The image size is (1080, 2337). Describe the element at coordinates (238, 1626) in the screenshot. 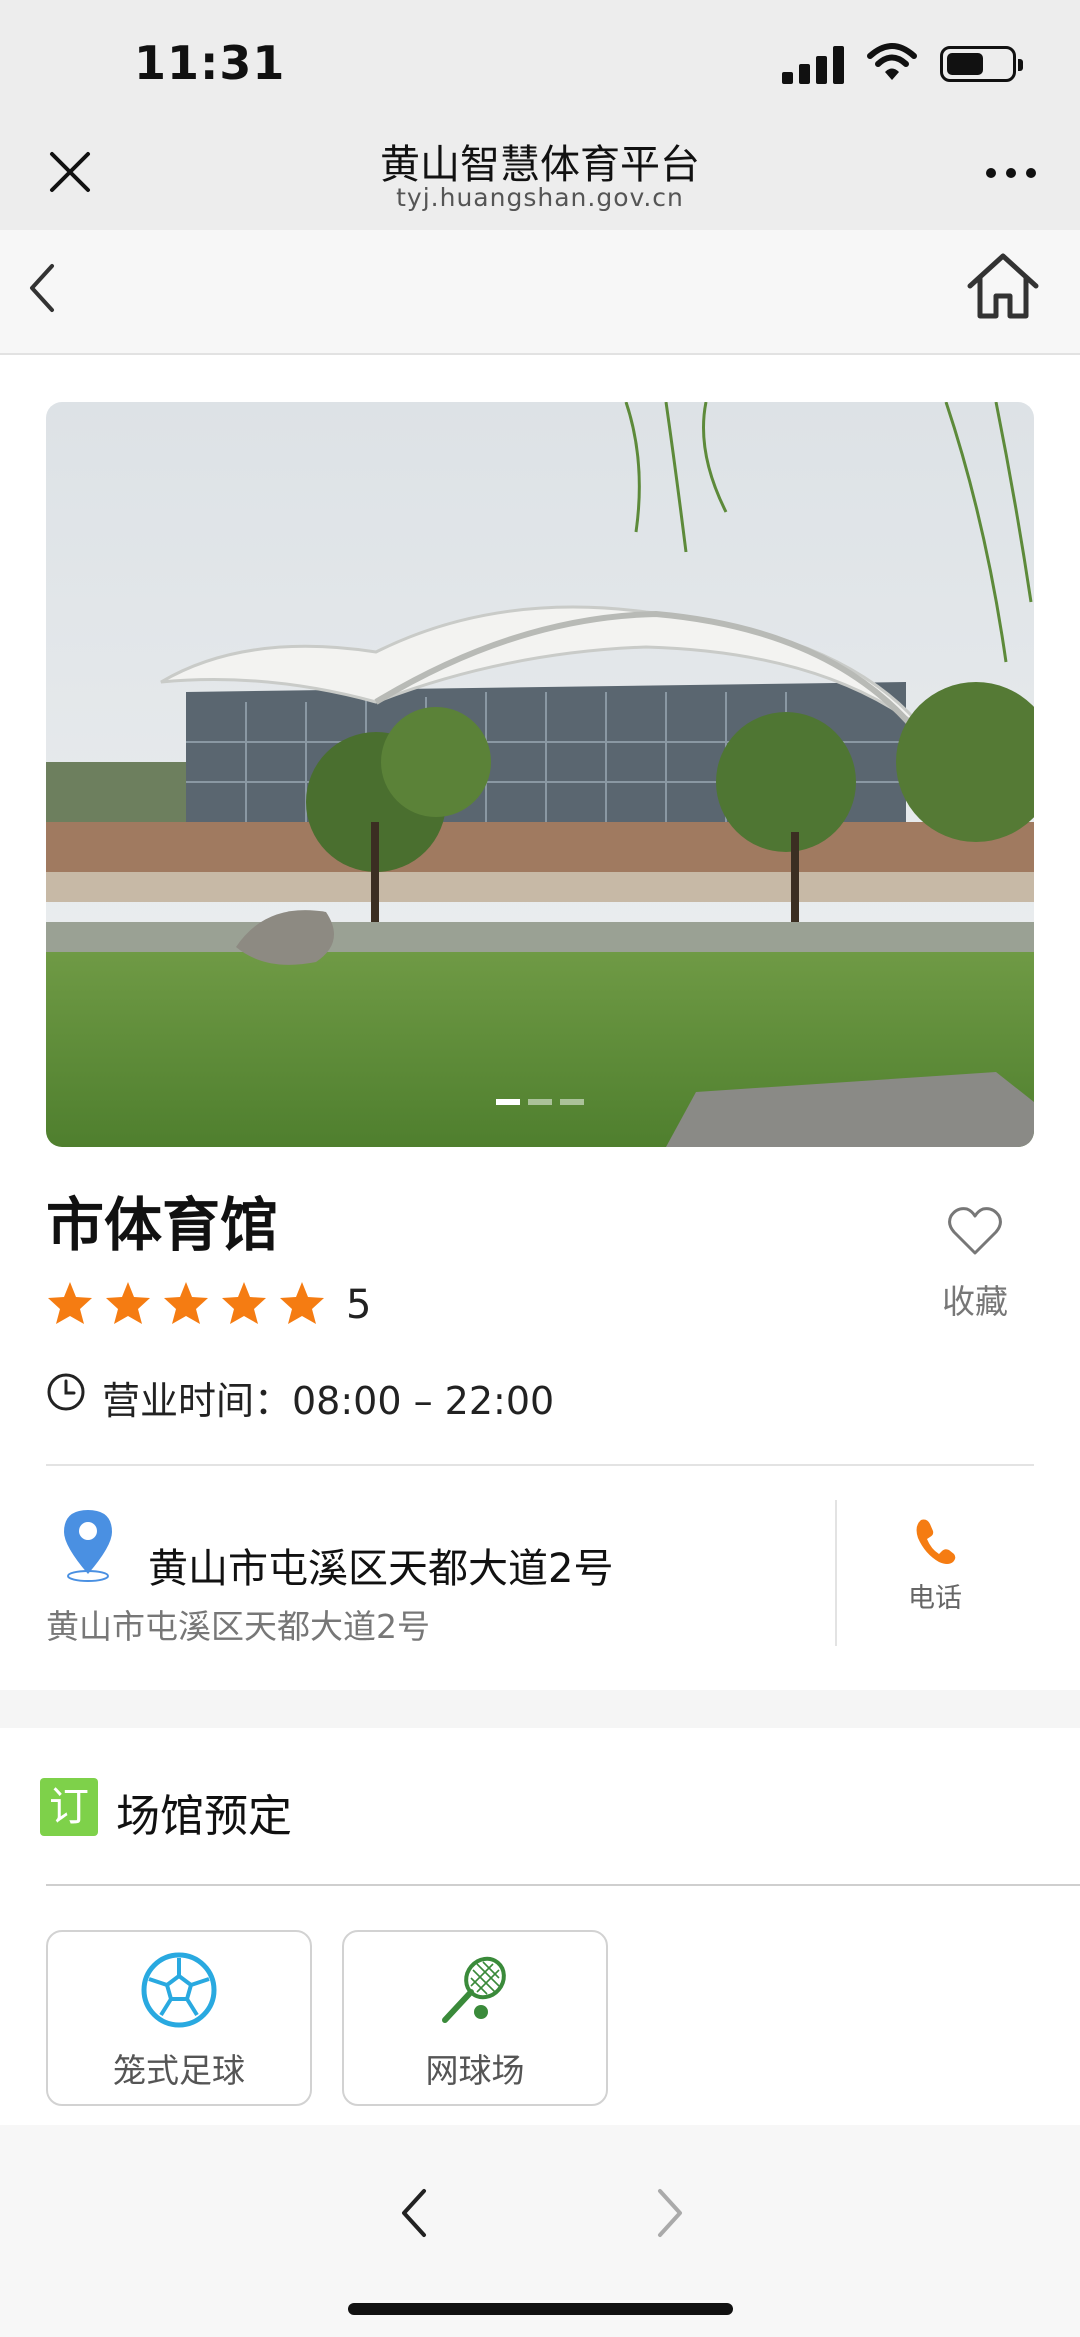

I see `address-detail: 黄山市屯溪区天都大道2号` at that location.